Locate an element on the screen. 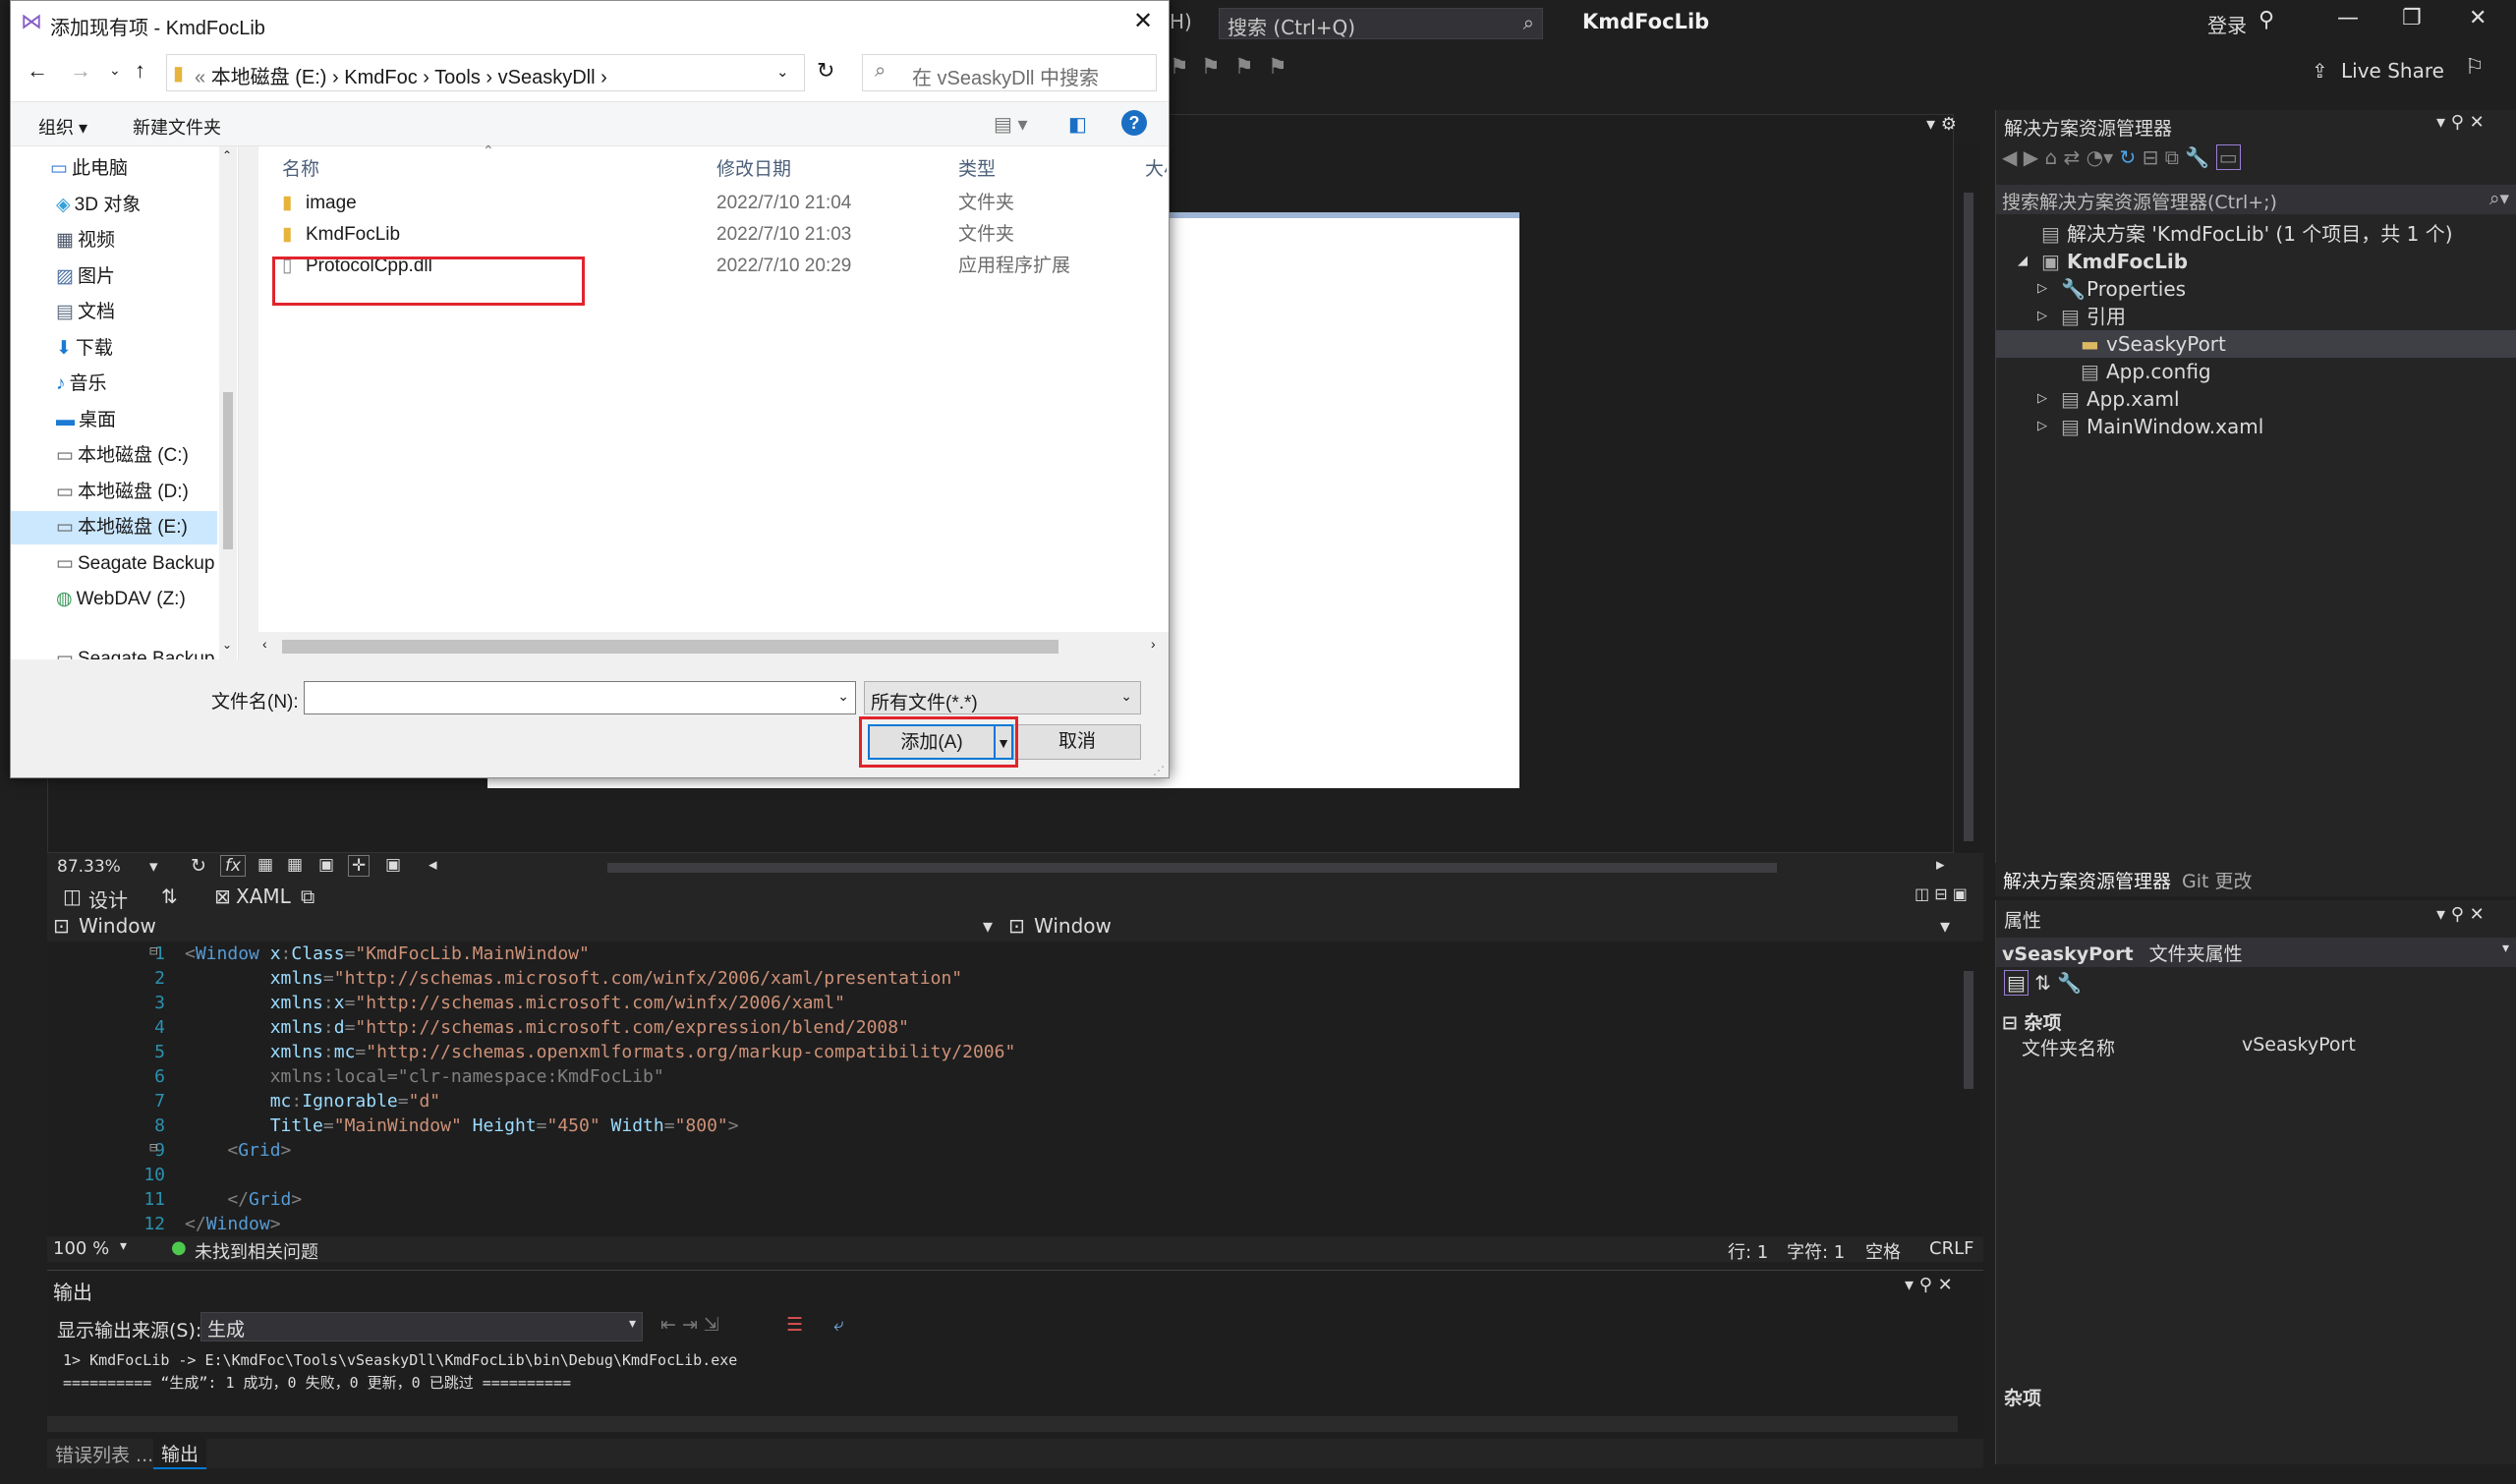 This screenshot has width=2516, height=1484. property-value: vSeaskyPort is located at coordinates (2299, 1045).